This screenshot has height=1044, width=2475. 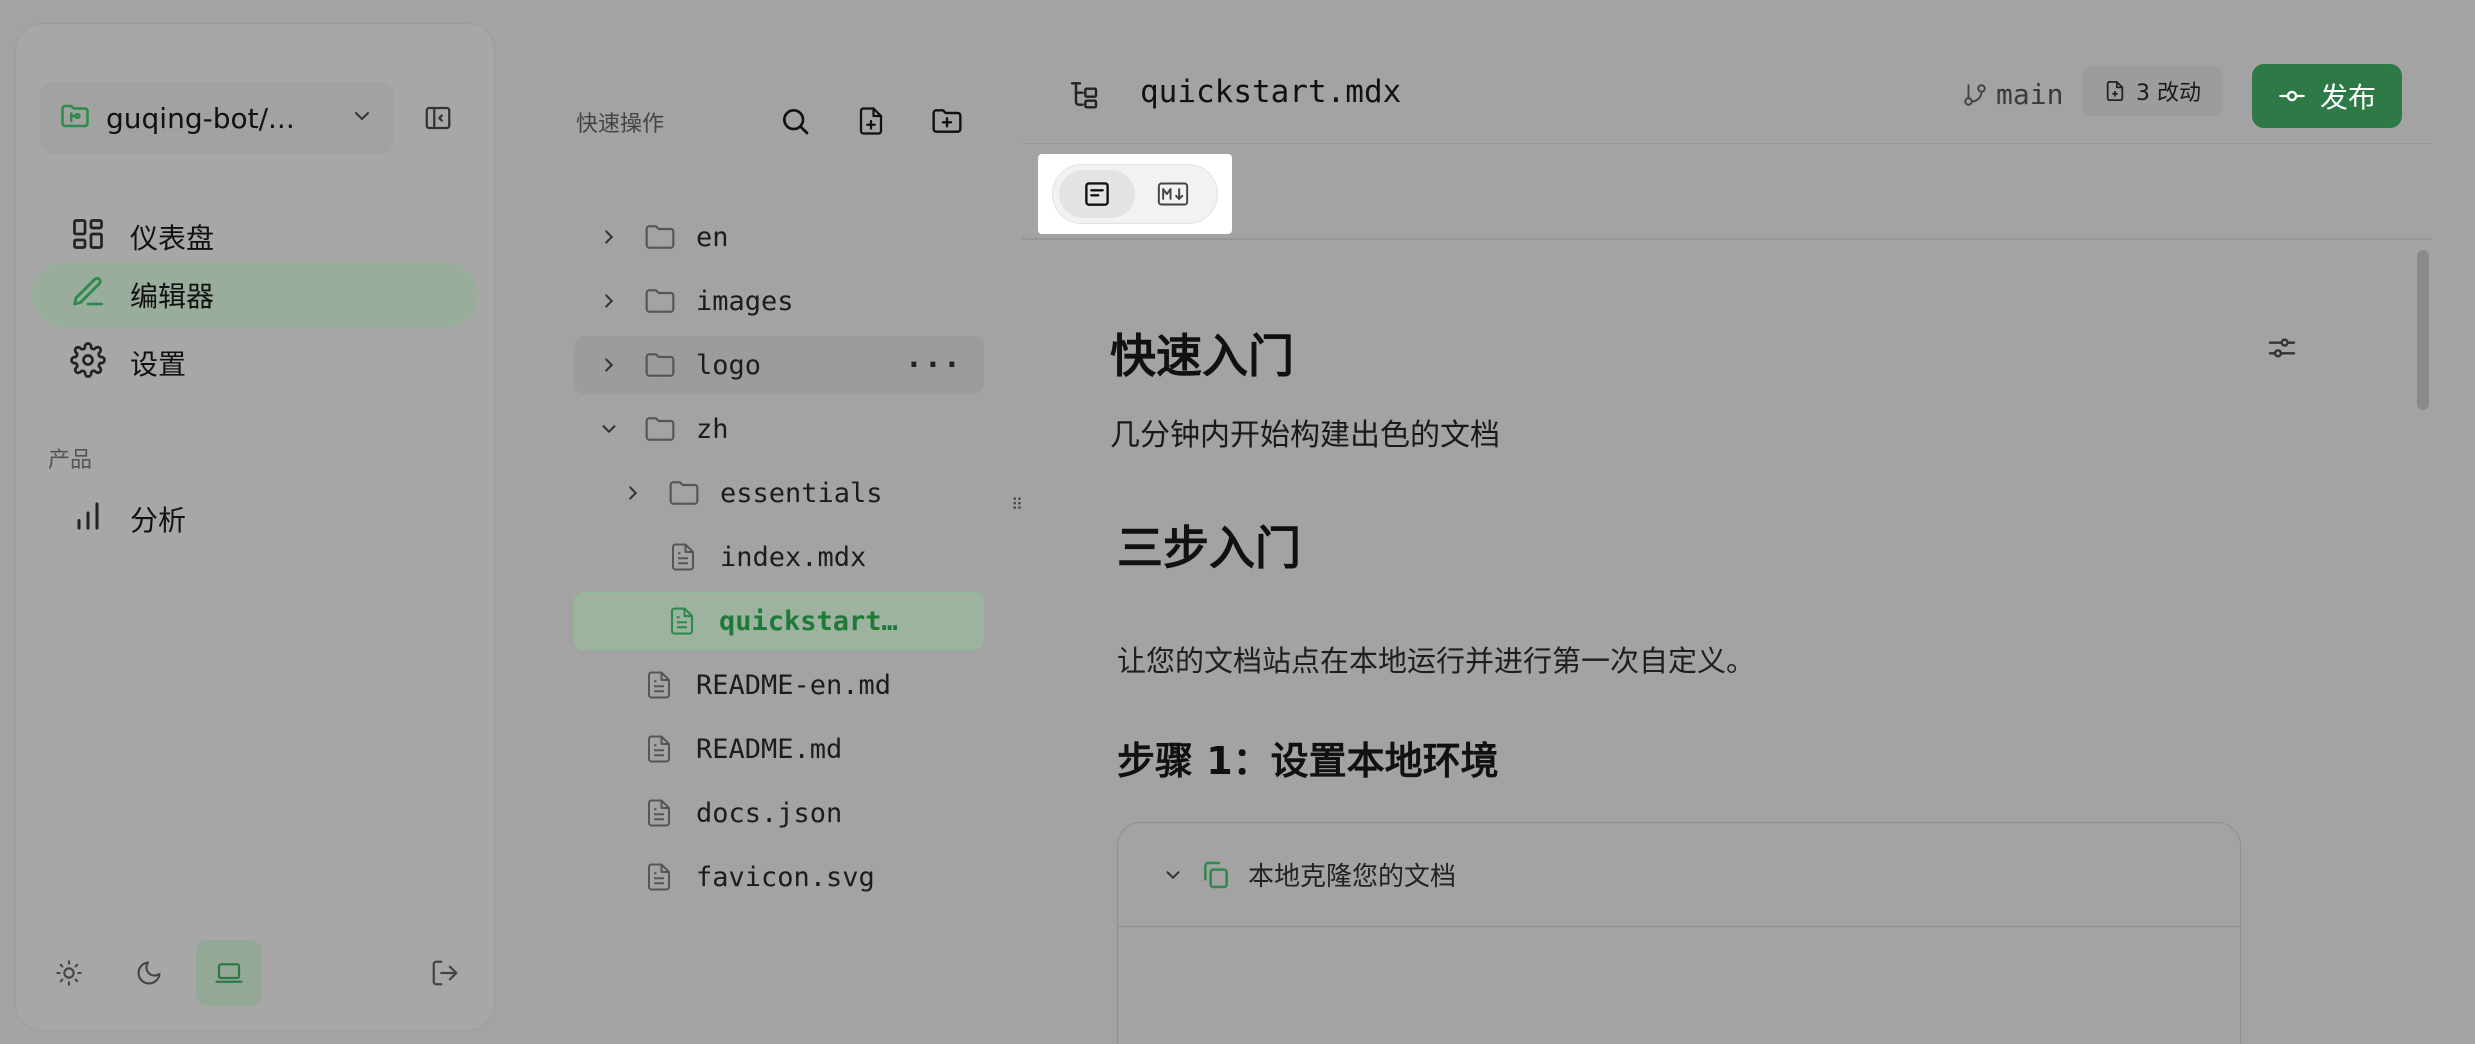 I want to click on changes-button: 3 改动, so click(x=2152, y=91).